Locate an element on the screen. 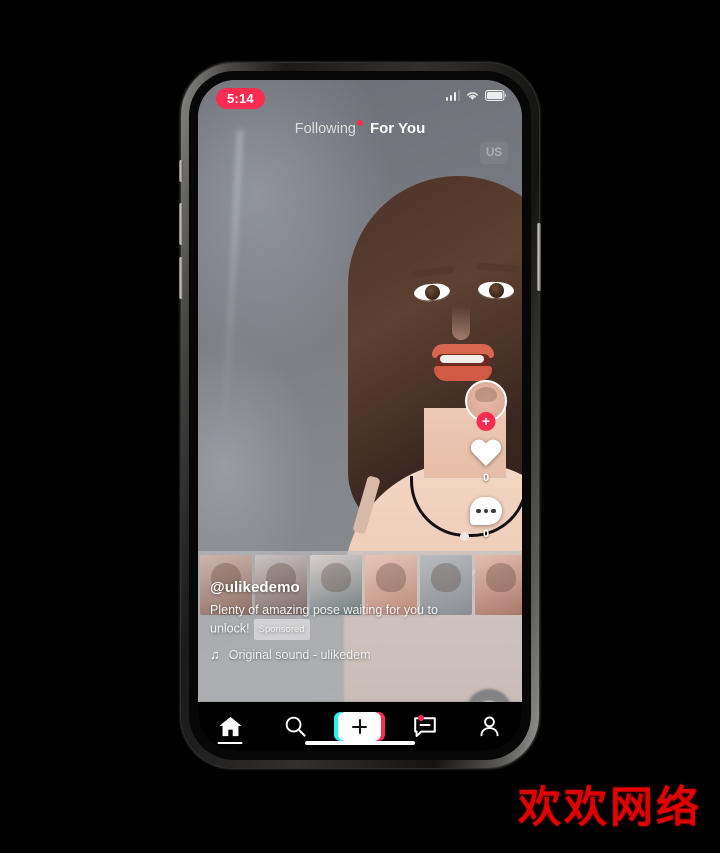 The height and width of the screenshot is (853, 720). music-title: Original sound - ulikedem is located at coordinates (299, 654).